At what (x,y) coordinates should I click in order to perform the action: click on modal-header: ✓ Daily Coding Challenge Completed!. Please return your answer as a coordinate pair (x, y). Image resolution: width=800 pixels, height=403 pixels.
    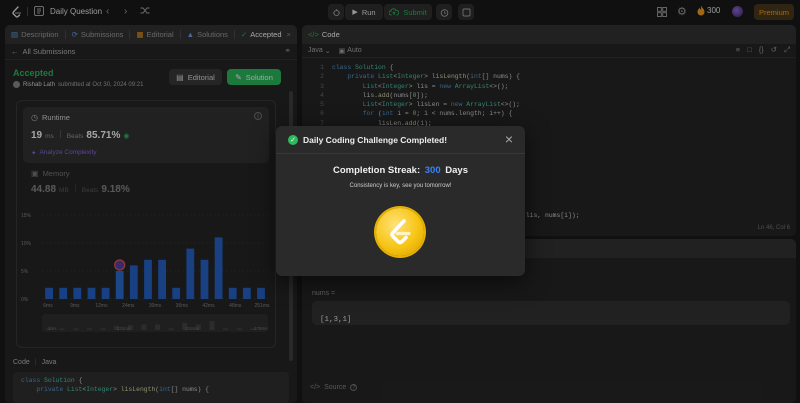
    Looking at the image, I should click on (367, 140).